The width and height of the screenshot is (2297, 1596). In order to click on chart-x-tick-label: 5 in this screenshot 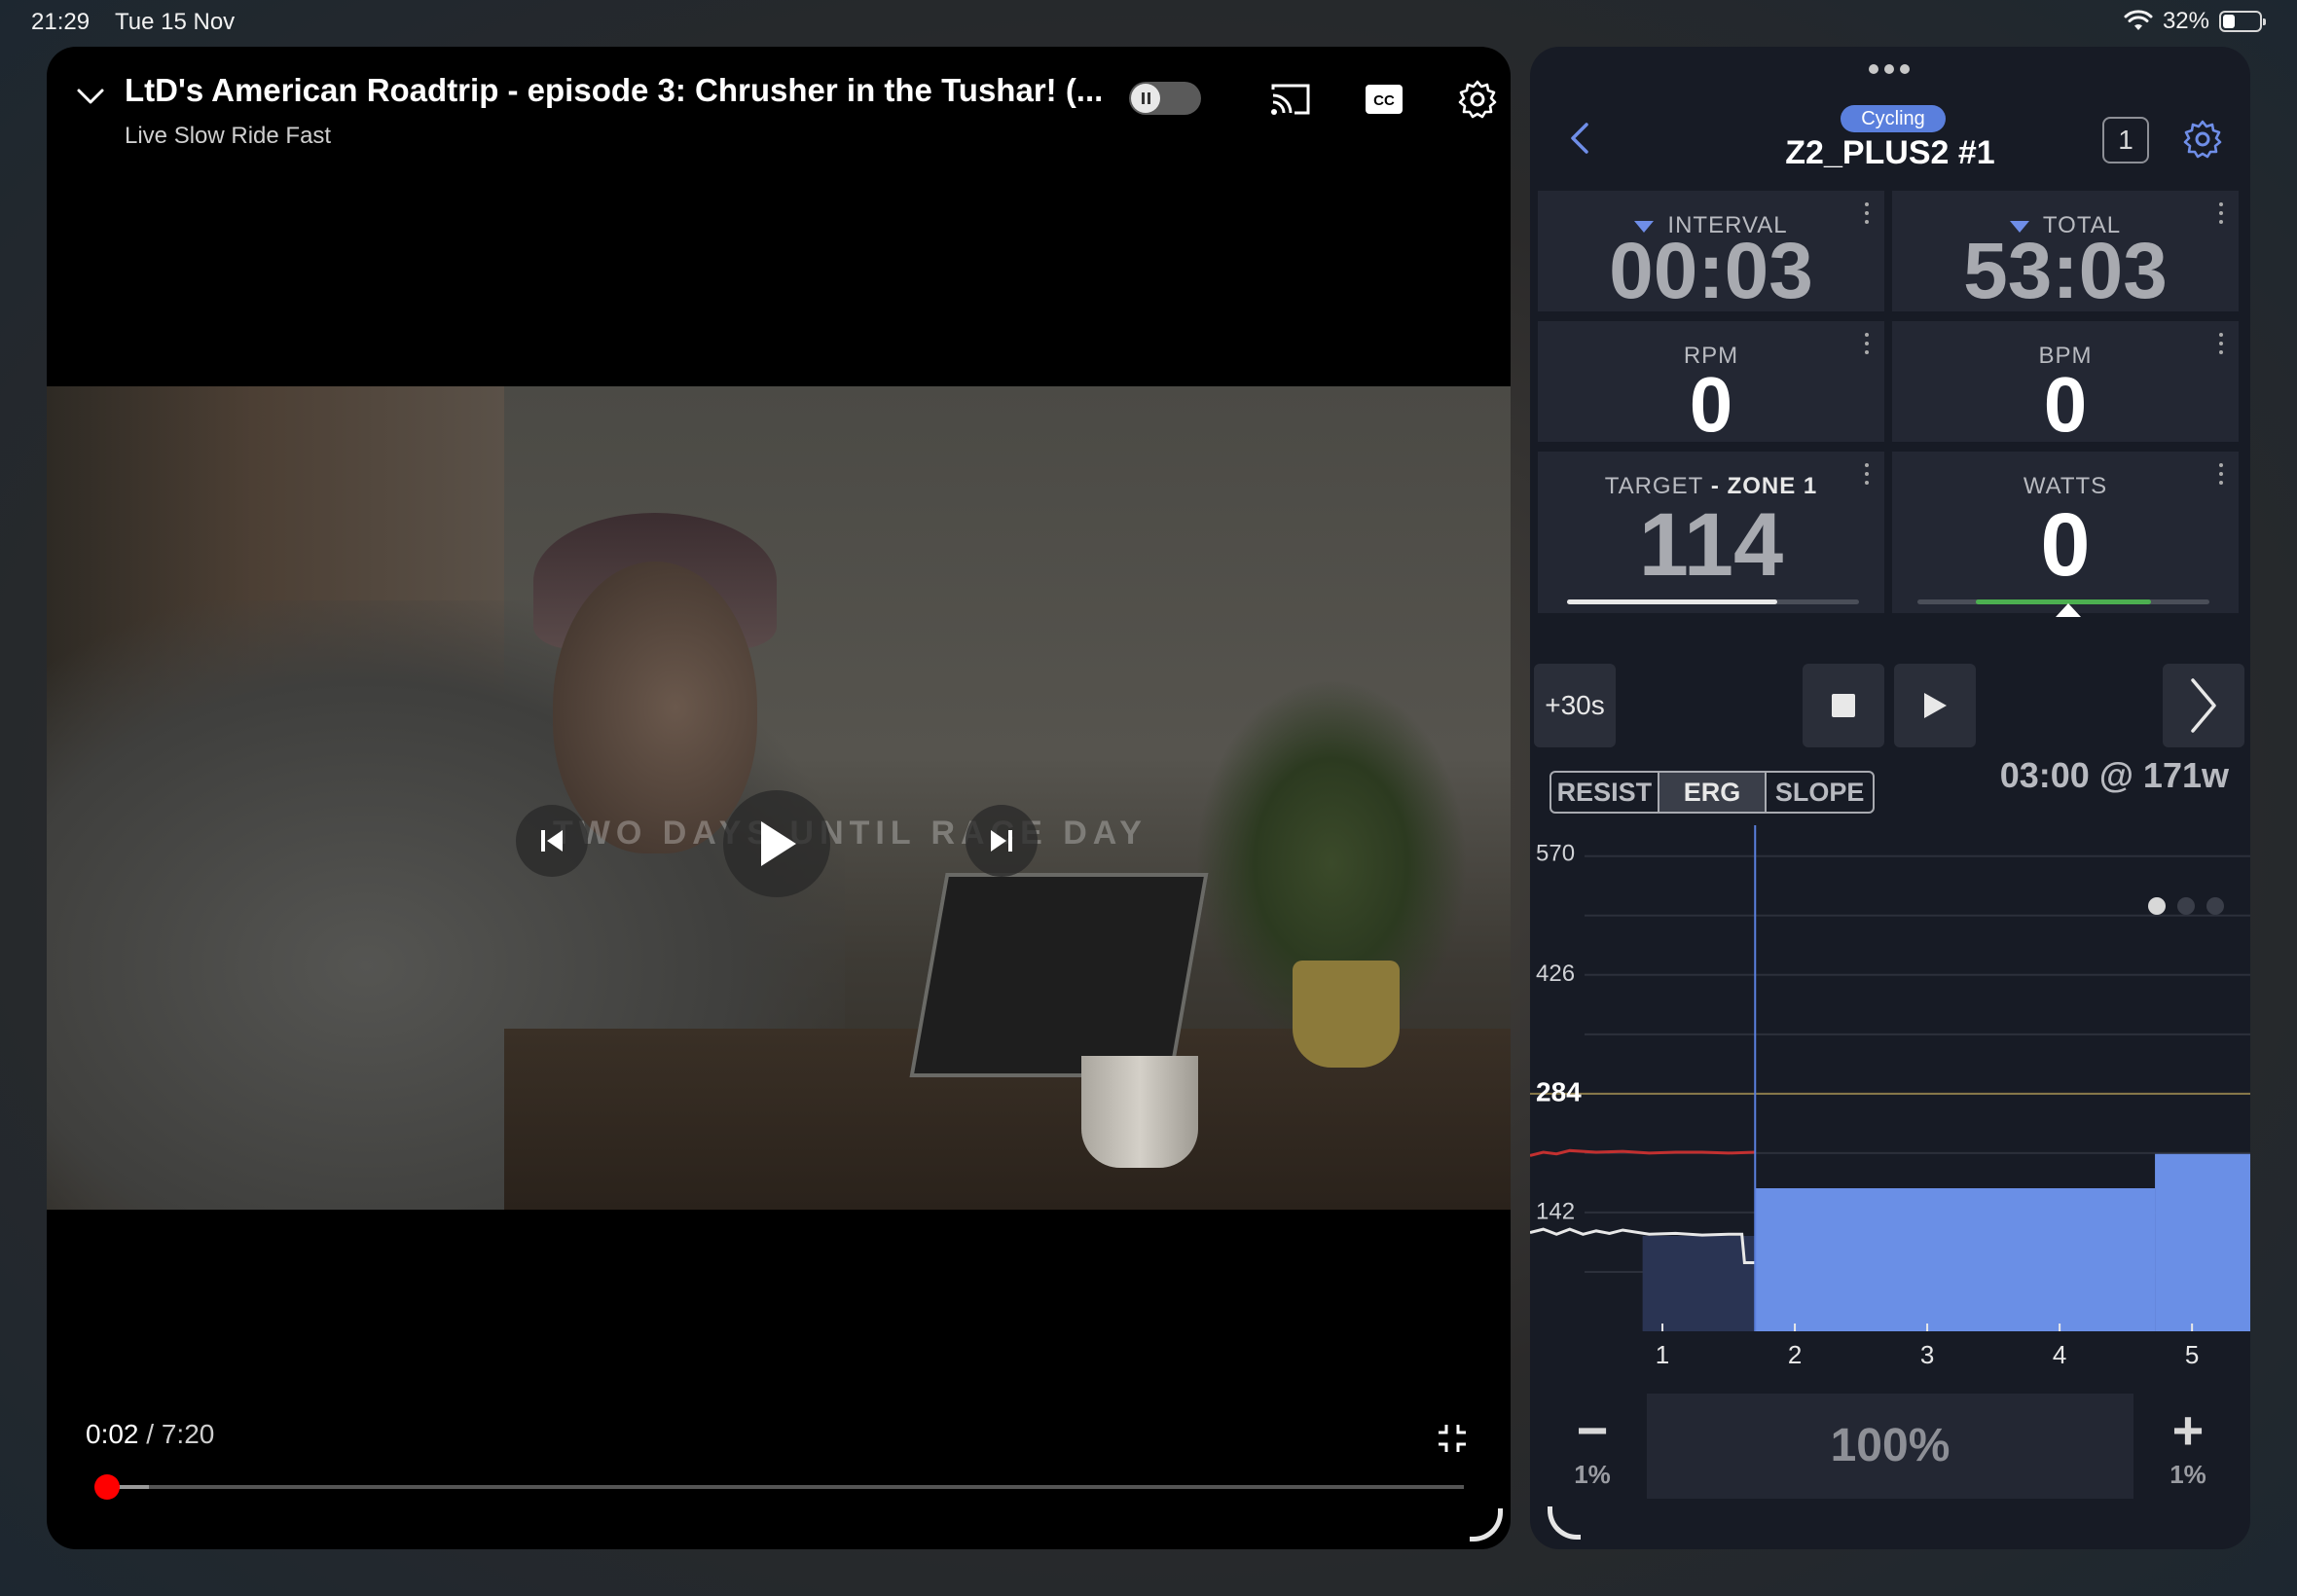, I will do `click(2192, 1354)`.